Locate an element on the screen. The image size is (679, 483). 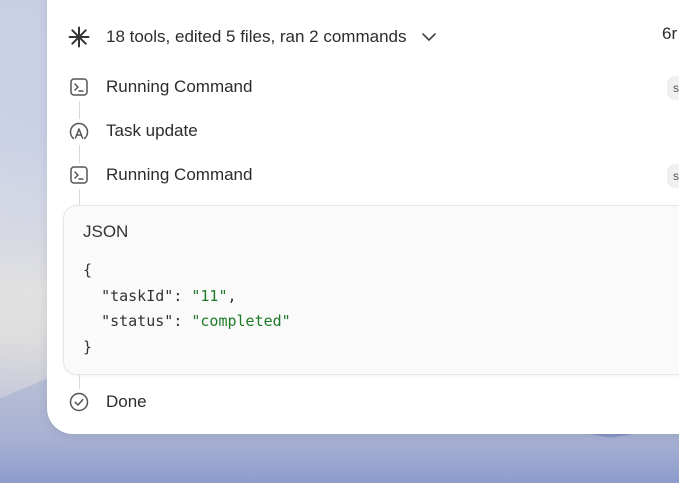
json-string-value: "completed" is located at coordinates (241, 321).